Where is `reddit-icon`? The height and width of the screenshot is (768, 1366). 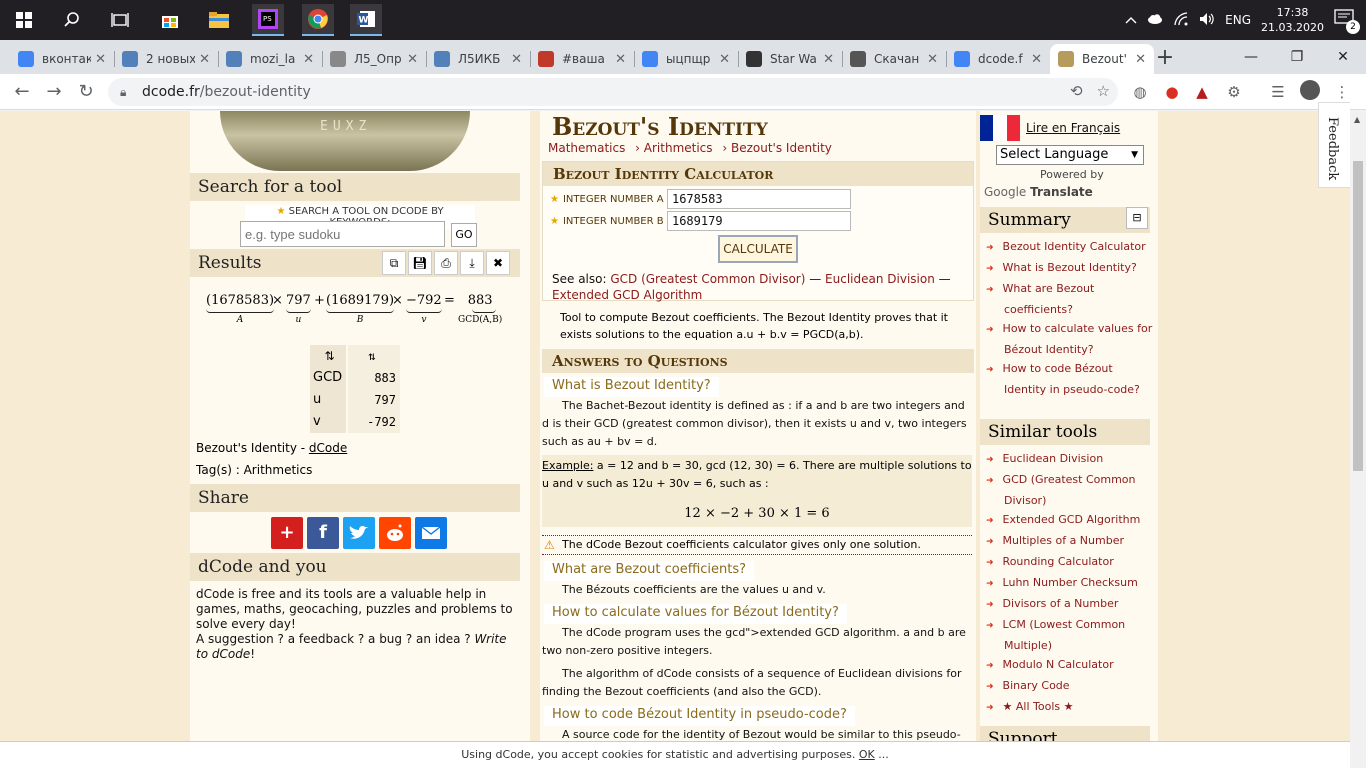 reddit-icon is located at coordinates (395, 533).